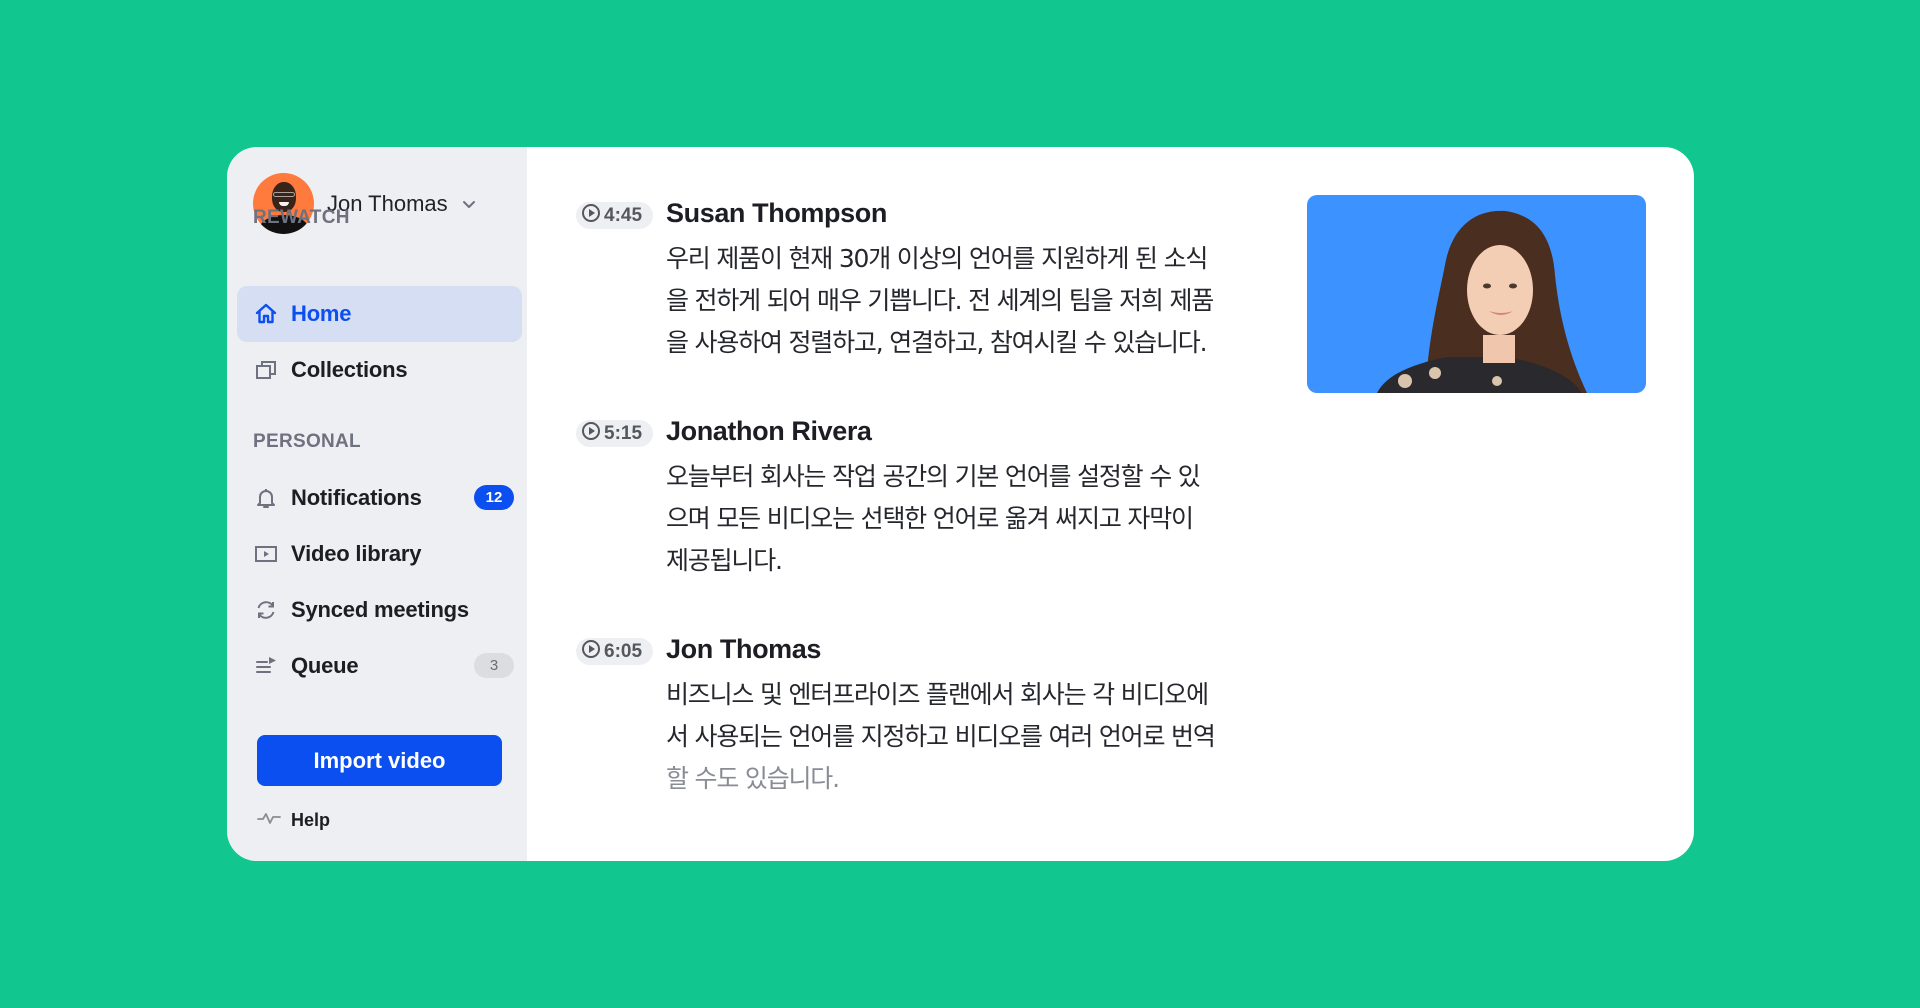  I want to click on video-player, so click(1476, 294).